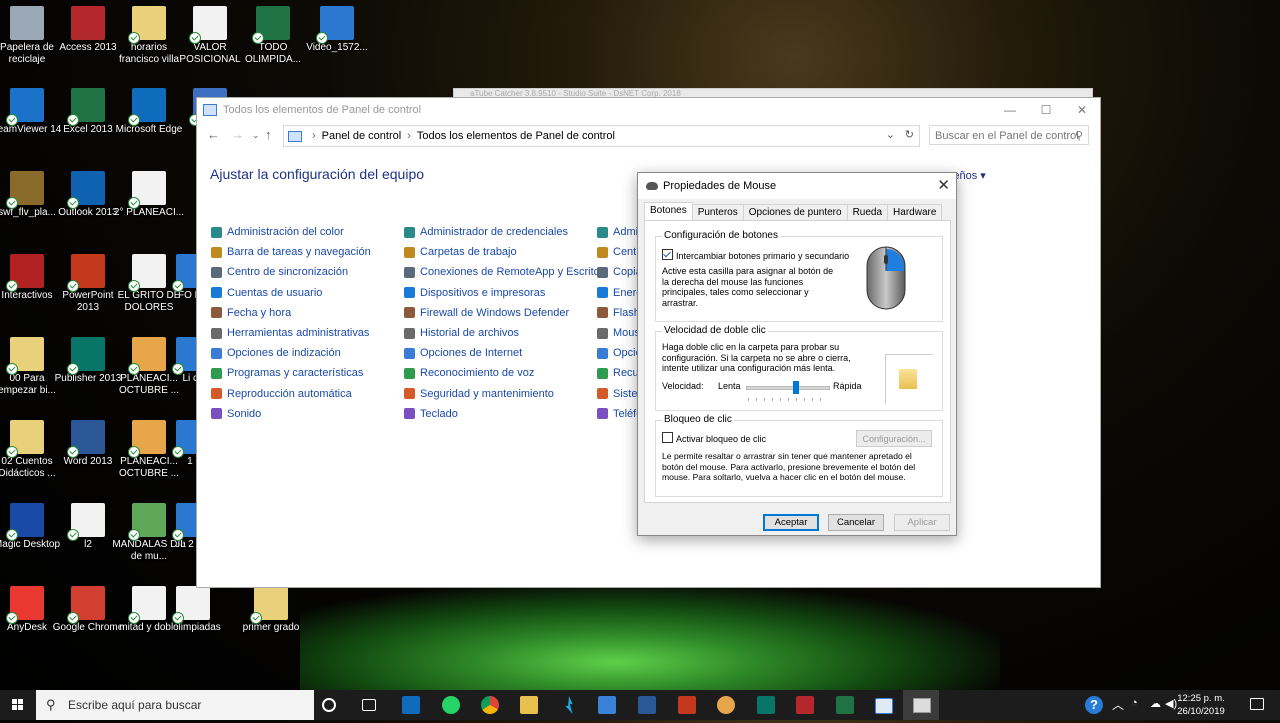 The height and width of the screenshot is (723, 1280). What do you see at coordinates (490, 705) in the screenshot?
I see `chrome-icon` at bounding box center [490, 705].